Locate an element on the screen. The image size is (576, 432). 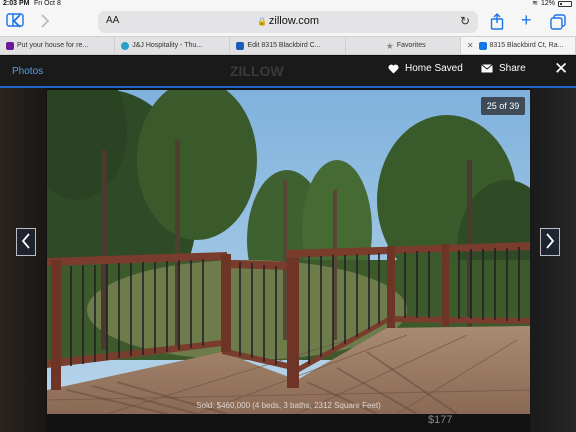
reload-icon: ↻ is located at coordinates (465, 21).